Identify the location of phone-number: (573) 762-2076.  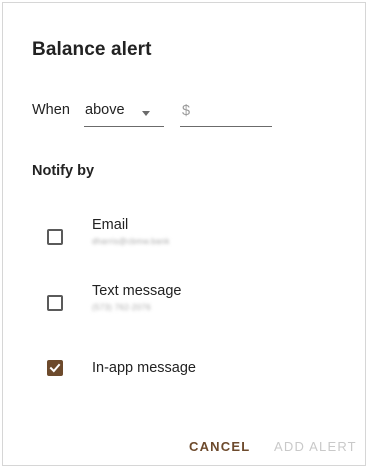
(121, 307).